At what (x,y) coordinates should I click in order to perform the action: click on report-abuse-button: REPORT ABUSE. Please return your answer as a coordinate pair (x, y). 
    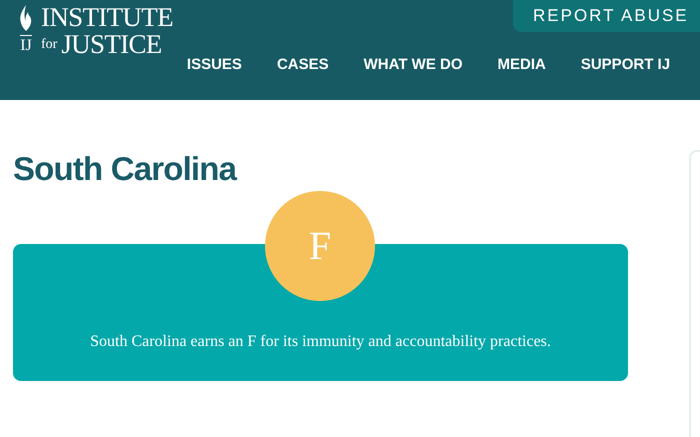
    Looking at the image, I should click on (606, 16).